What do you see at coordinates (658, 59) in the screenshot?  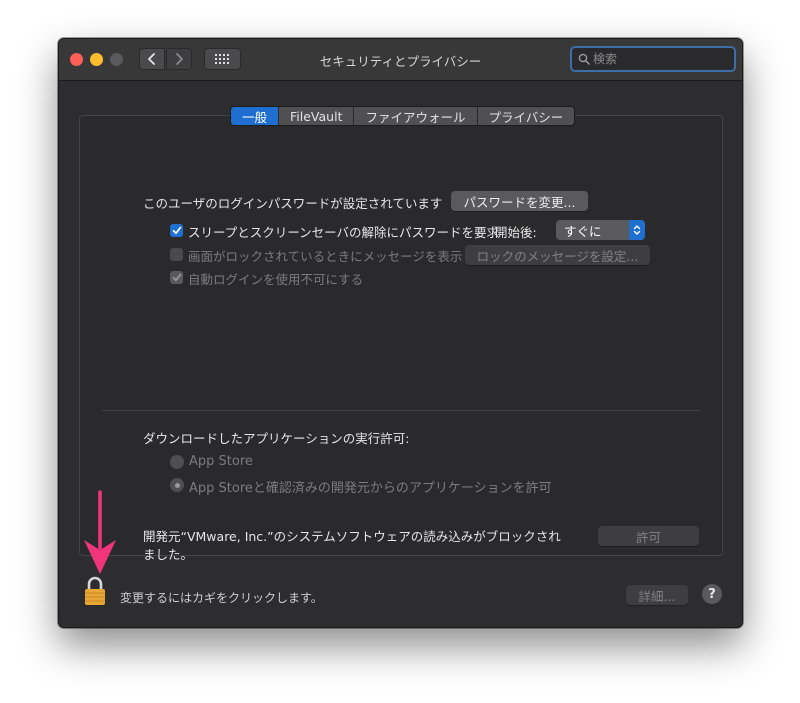 I see `search-input` at bounding box center [658, 59].